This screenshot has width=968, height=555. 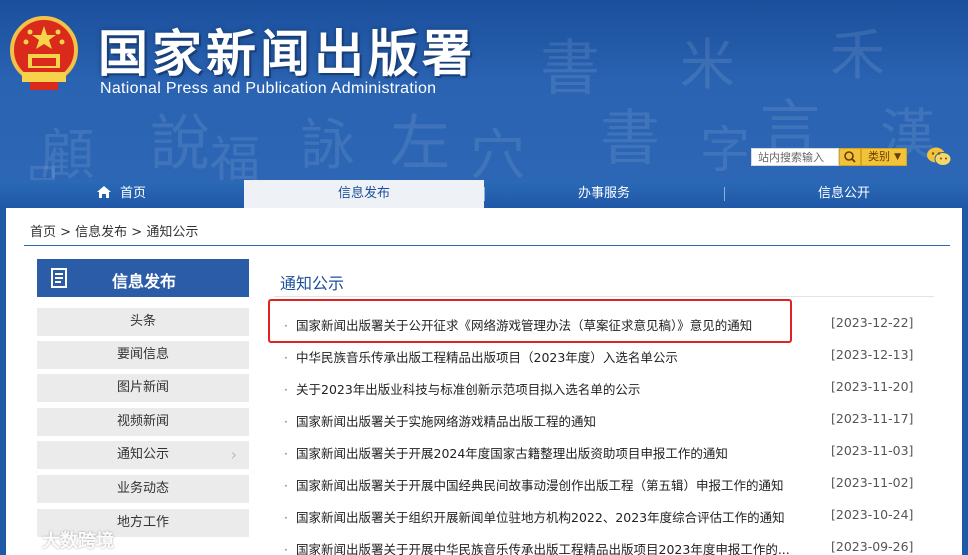 I want to click on sidebar-item-notices: 通知公示 ›, so click(x=143, y=455).